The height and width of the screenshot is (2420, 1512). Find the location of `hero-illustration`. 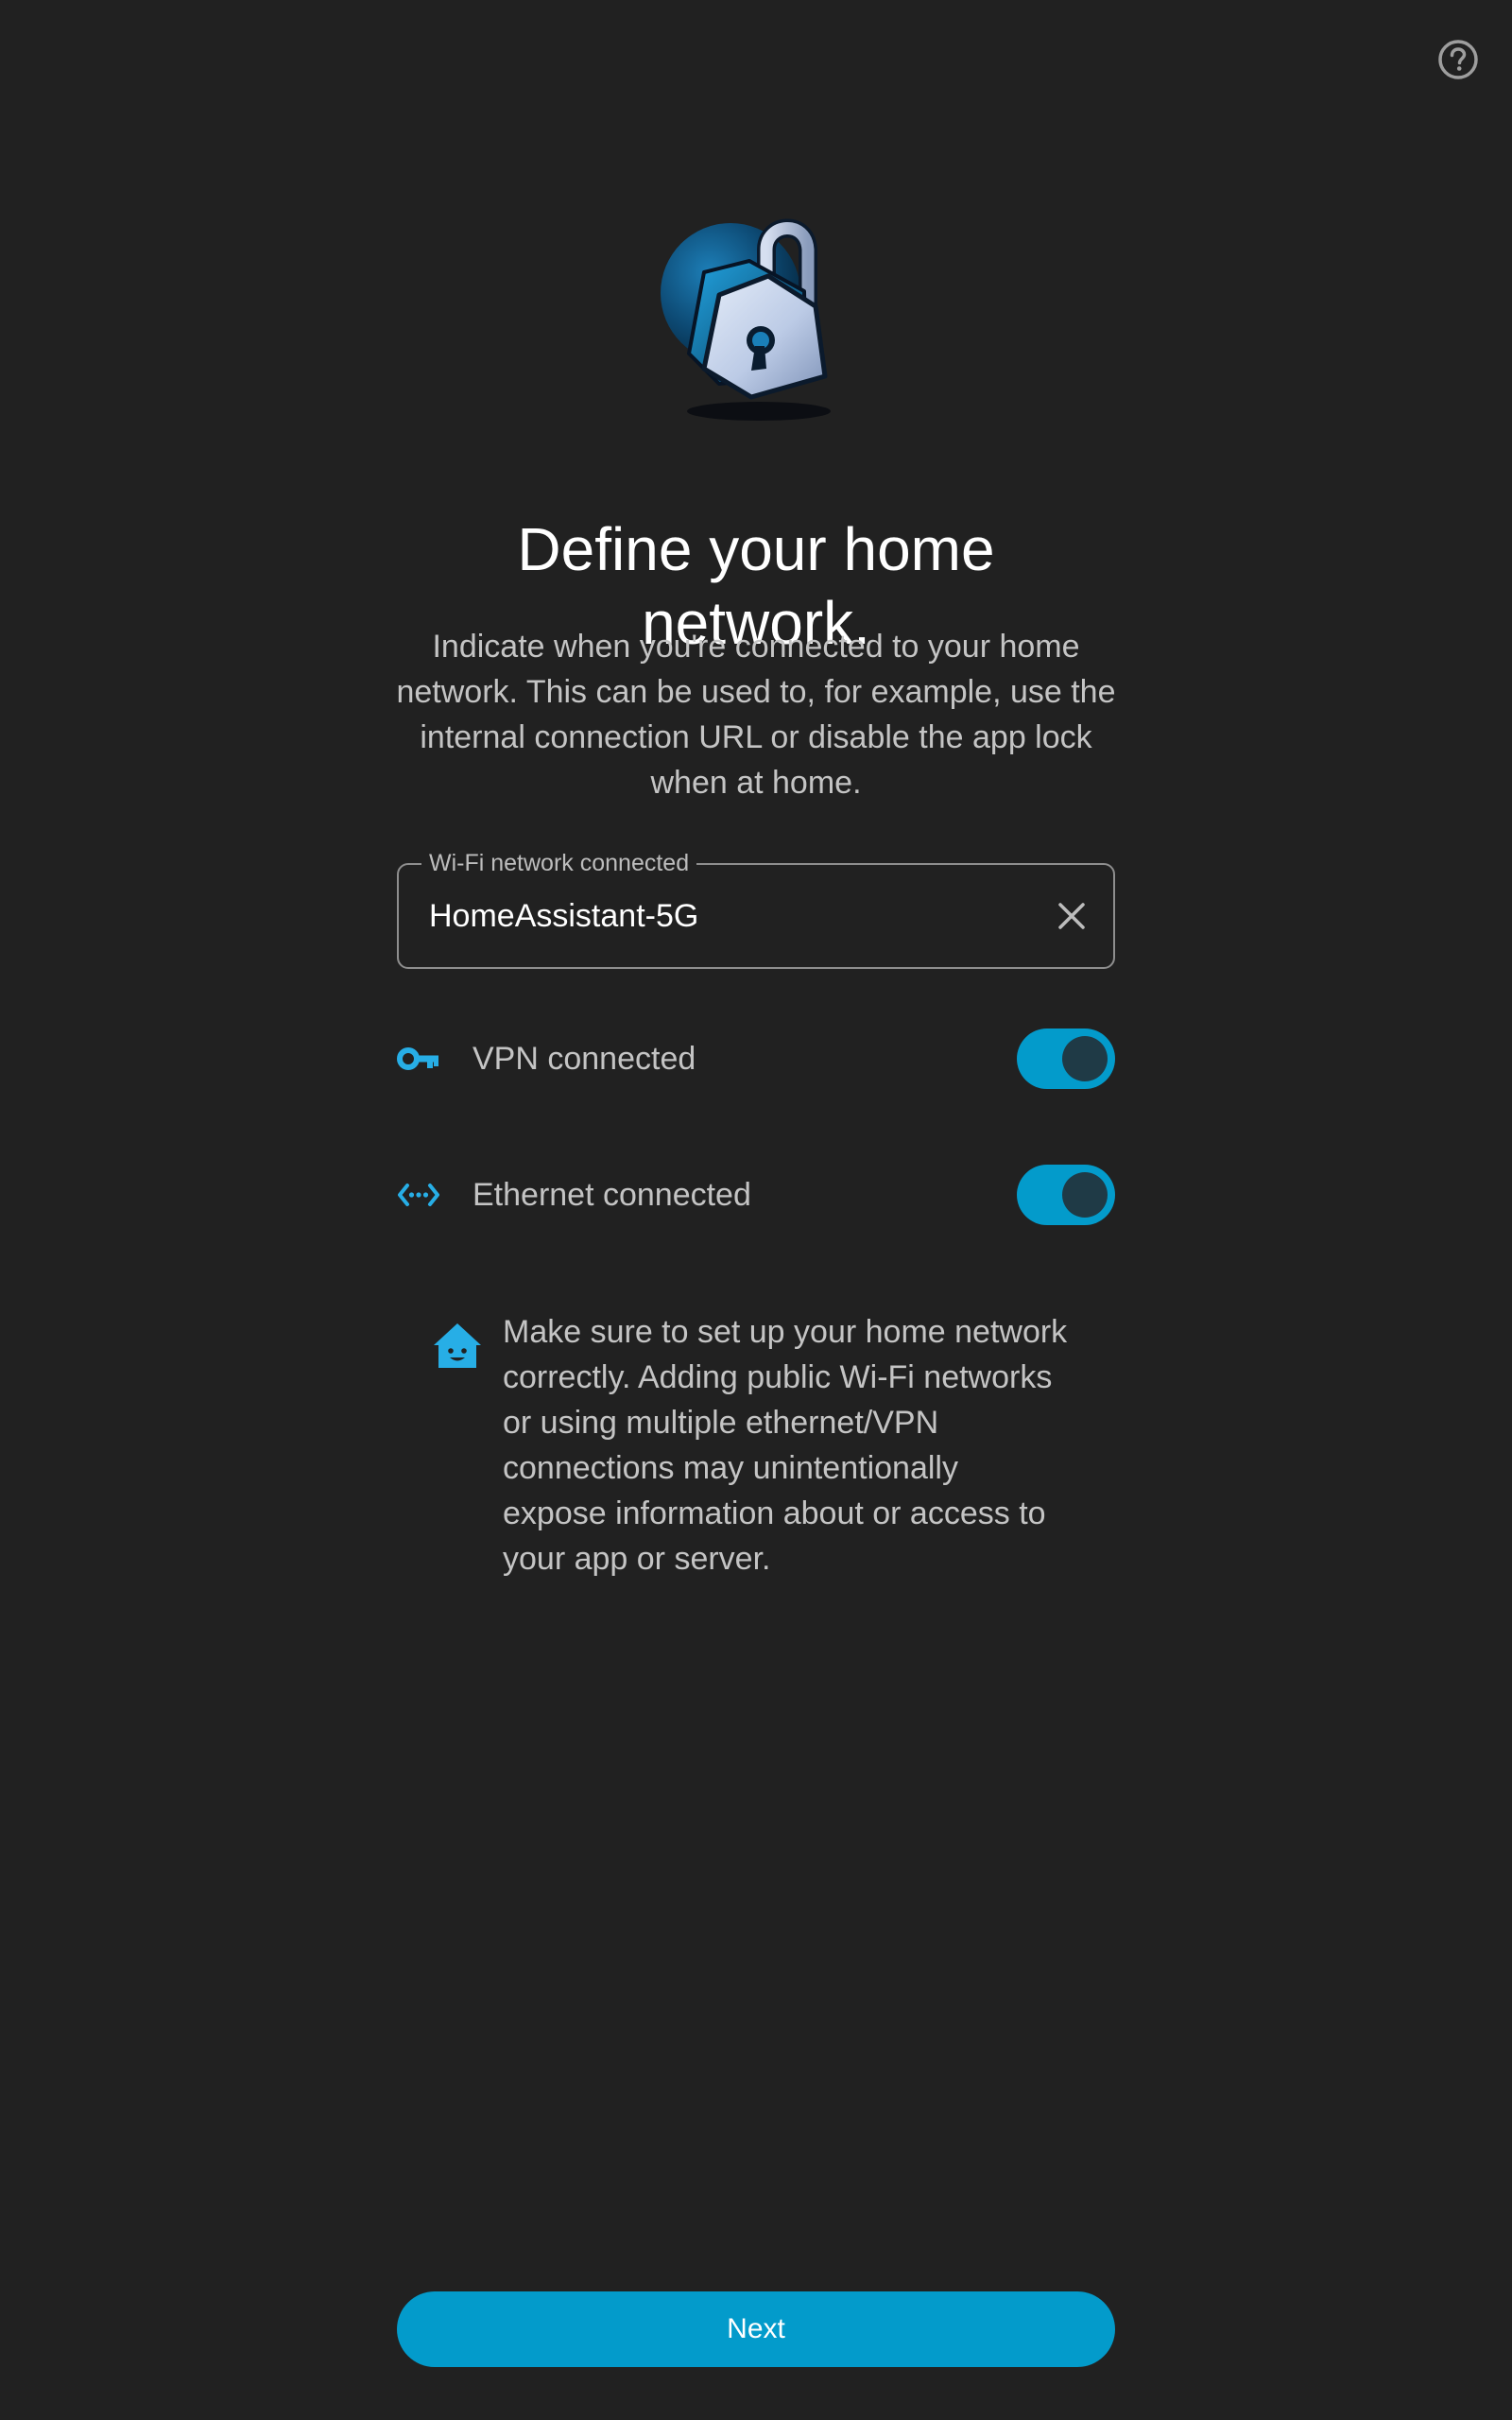

hero-illustration is located at coordinates (756, 316).